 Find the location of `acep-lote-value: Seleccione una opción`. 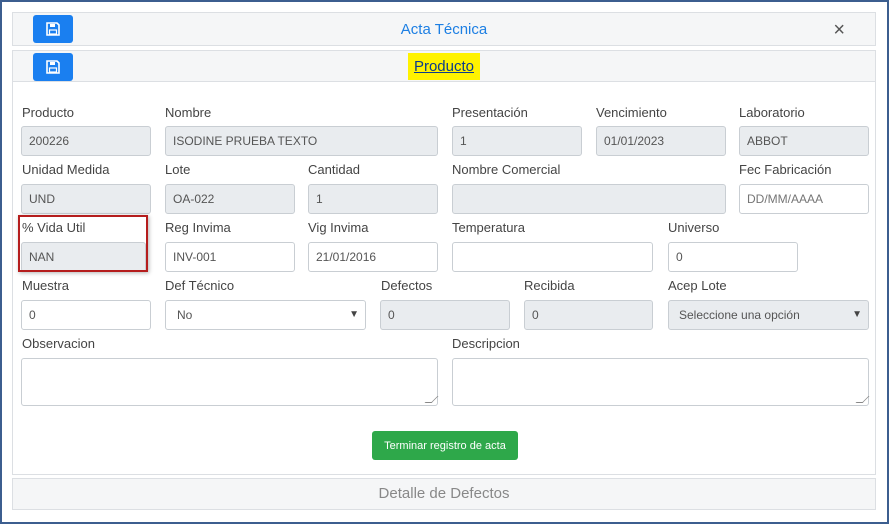

acep-lote-value: Seleccione una opción is located at coordinates (739, 315).